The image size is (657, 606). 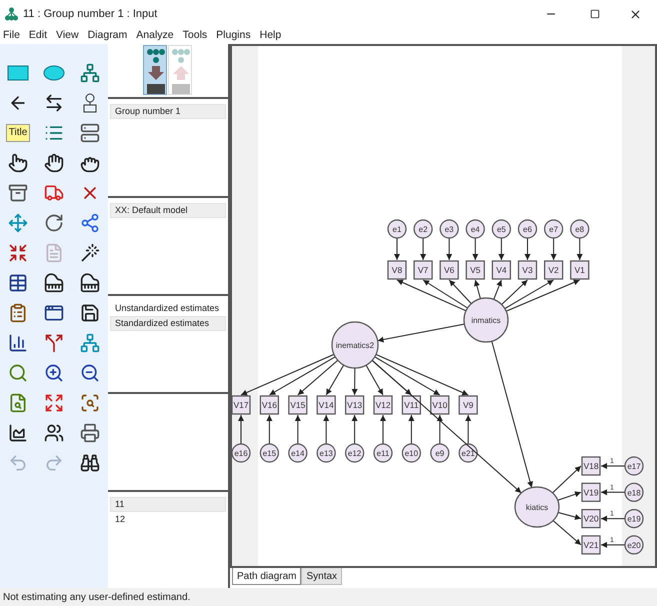 I want to click on split-icon, so click(x=54, y=343).